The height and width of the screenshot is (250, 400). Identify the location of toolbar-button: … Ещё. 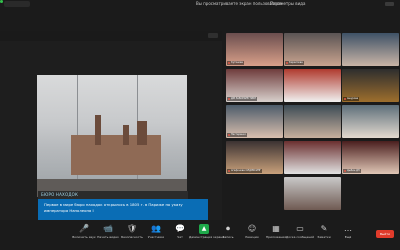
(348, 232).